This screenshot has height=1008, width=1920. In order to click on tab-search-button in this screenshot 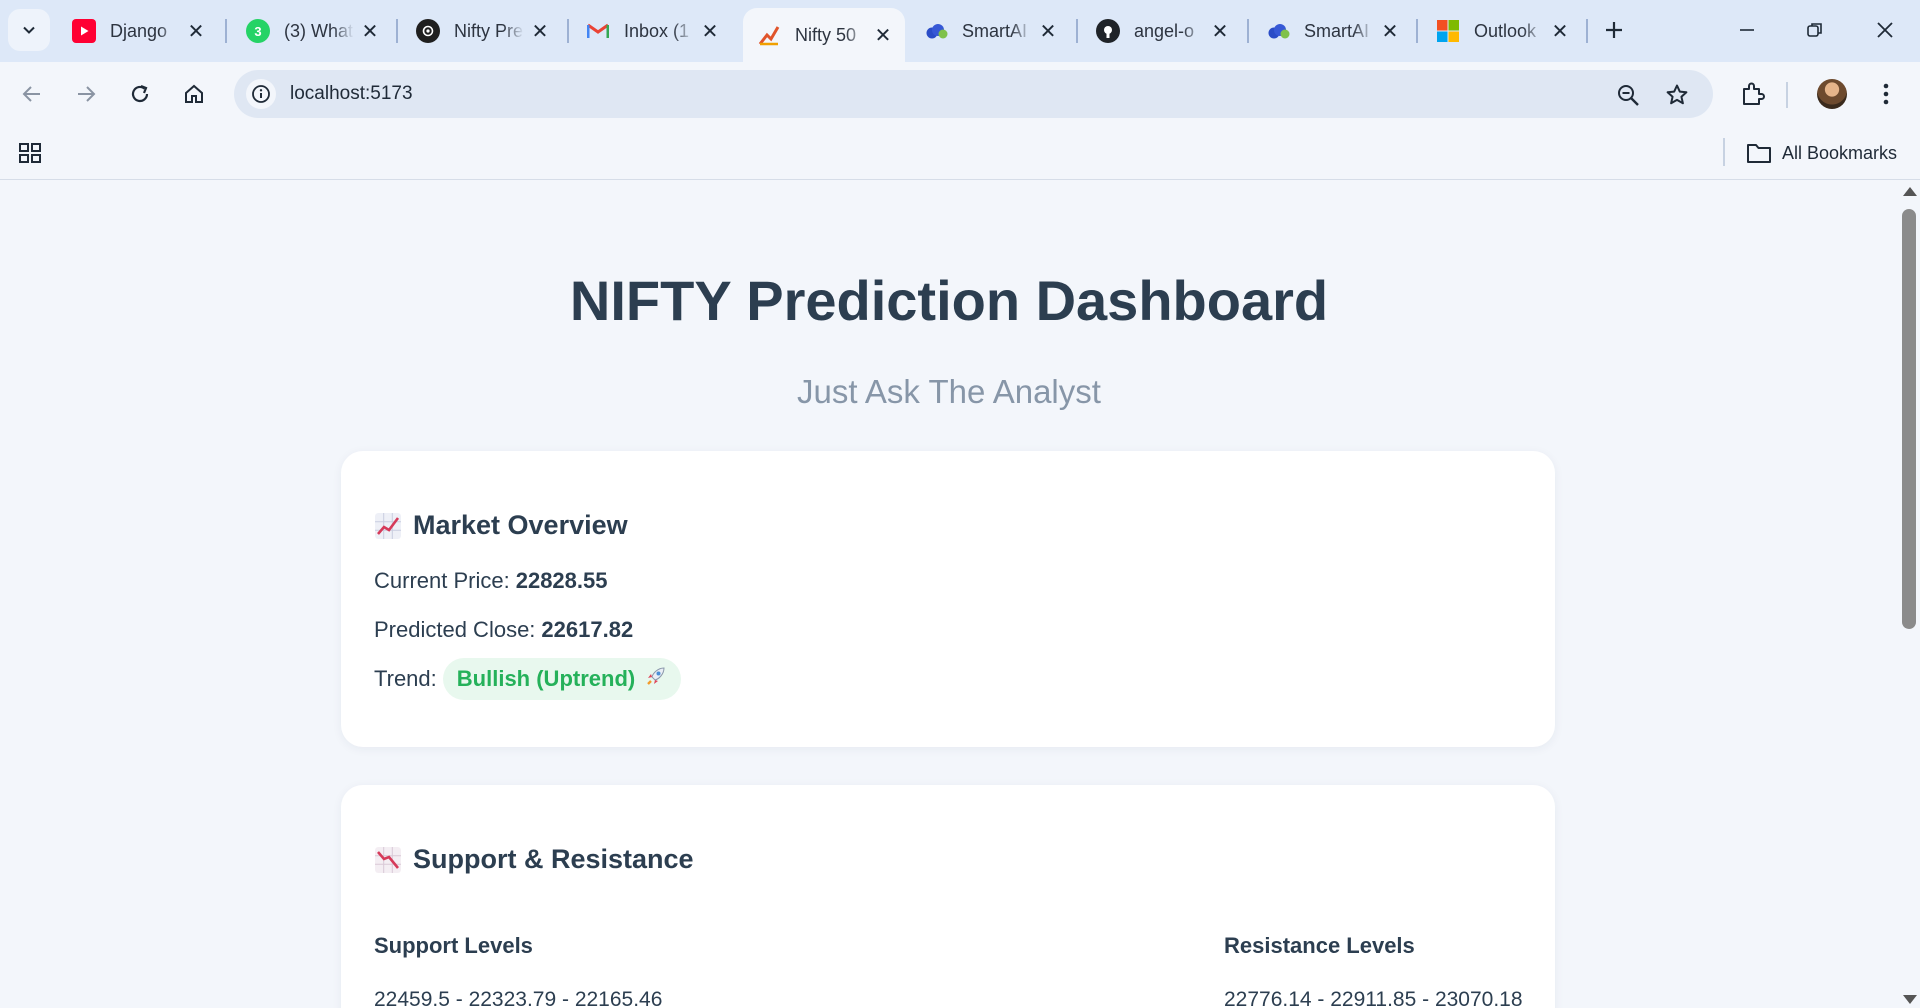, I will do `click(29, 30)`.